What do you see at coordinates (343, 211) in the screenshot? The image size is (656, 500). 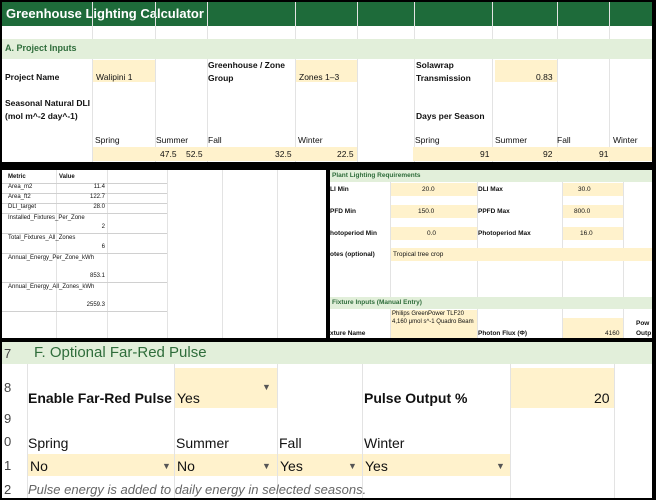 I see `ppfd-min-label: PFD Min` at bounding box center [343, 211].